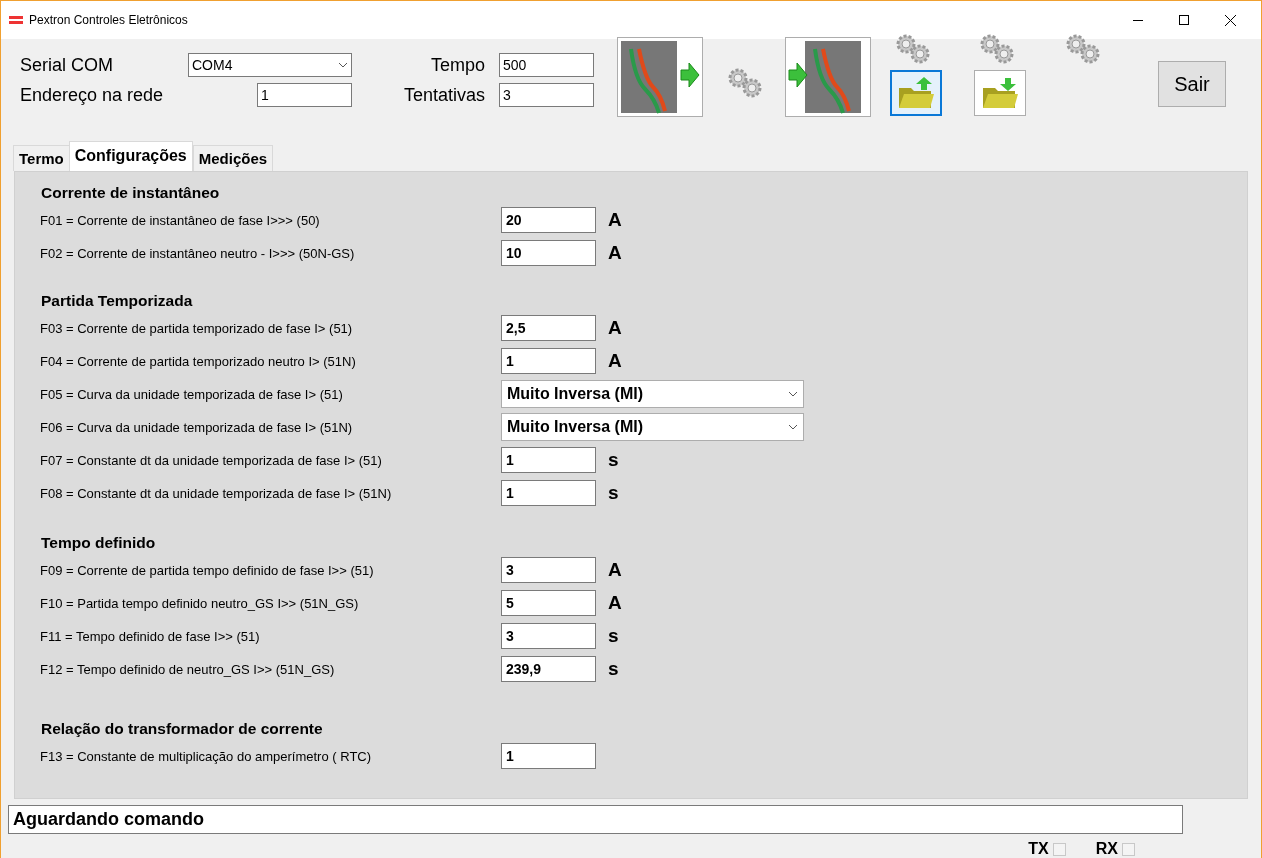 Image resolution: width=1262 pixels, height=858 pixels. I want to click on serial-com-label: Serial COM, so click(67, 65).